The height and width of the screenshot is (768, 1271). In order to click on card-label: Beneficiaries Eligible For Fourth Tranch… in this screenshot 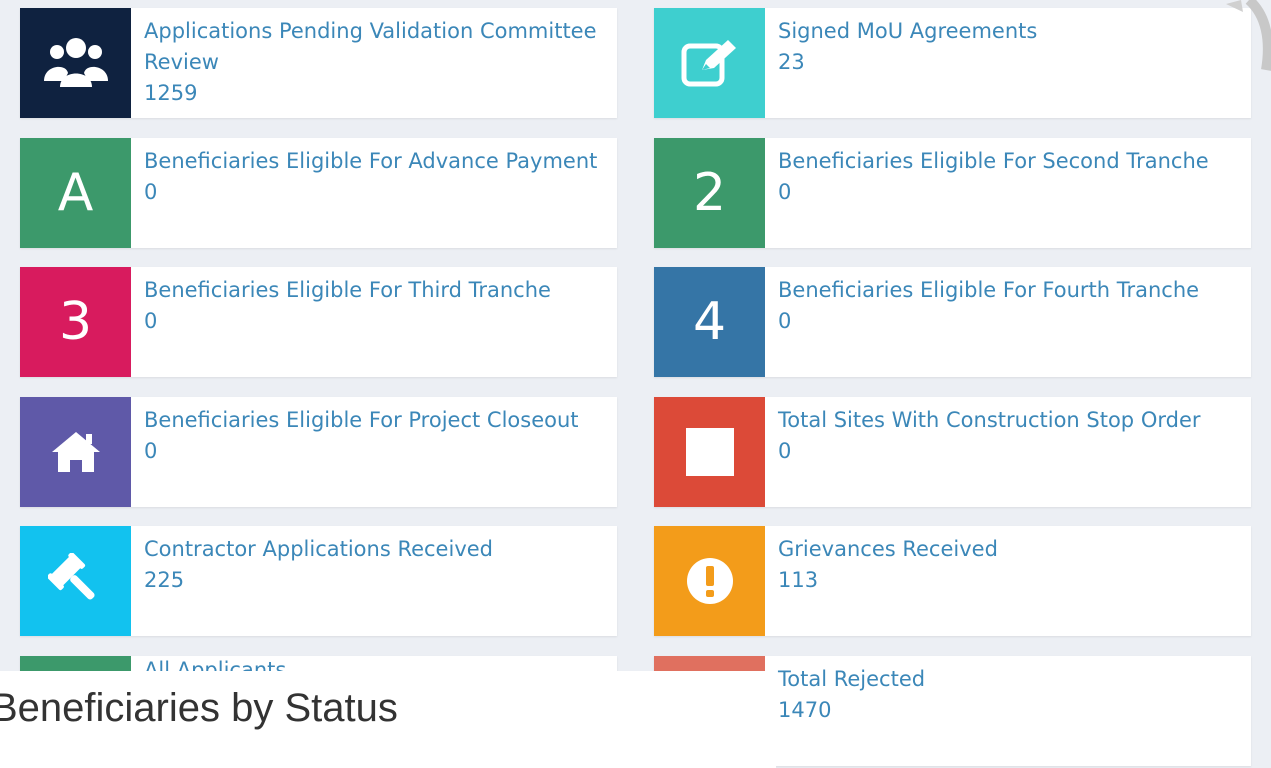, I will do `click(1006, 290)`.